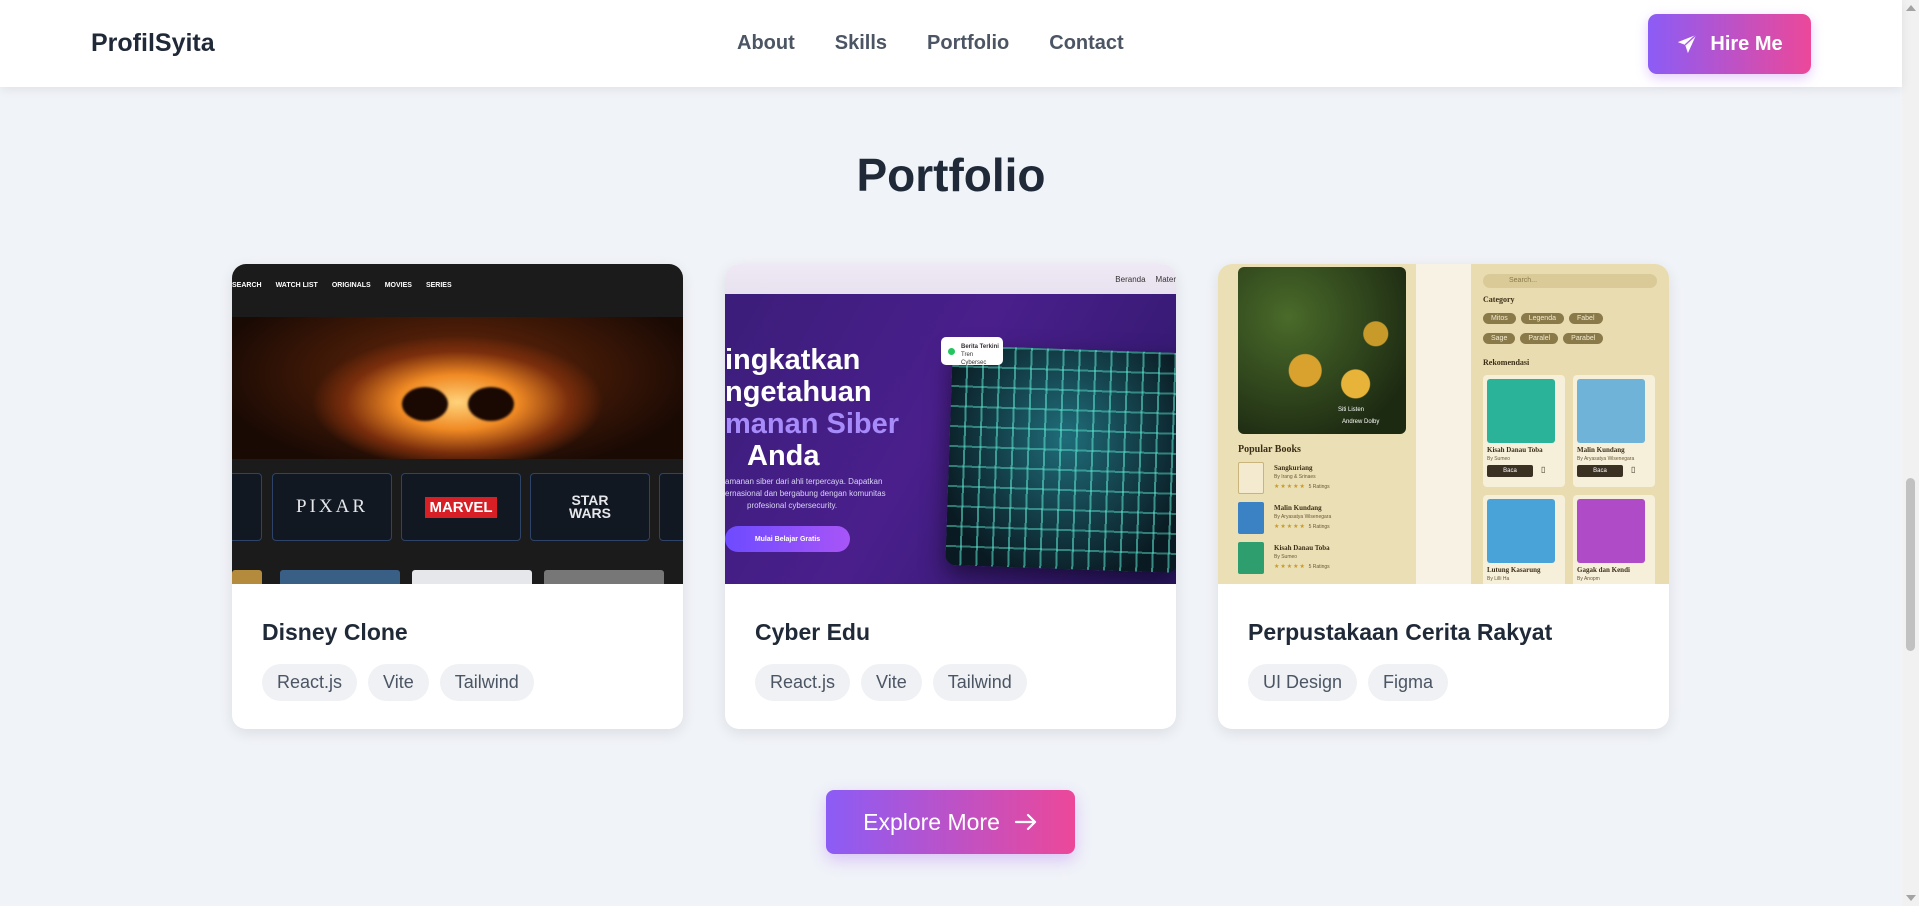  What do you see at coordinates (1303, 682) in the screenshot?
I see `tech-tag: UI Design` at bounding box center [1303, 682].